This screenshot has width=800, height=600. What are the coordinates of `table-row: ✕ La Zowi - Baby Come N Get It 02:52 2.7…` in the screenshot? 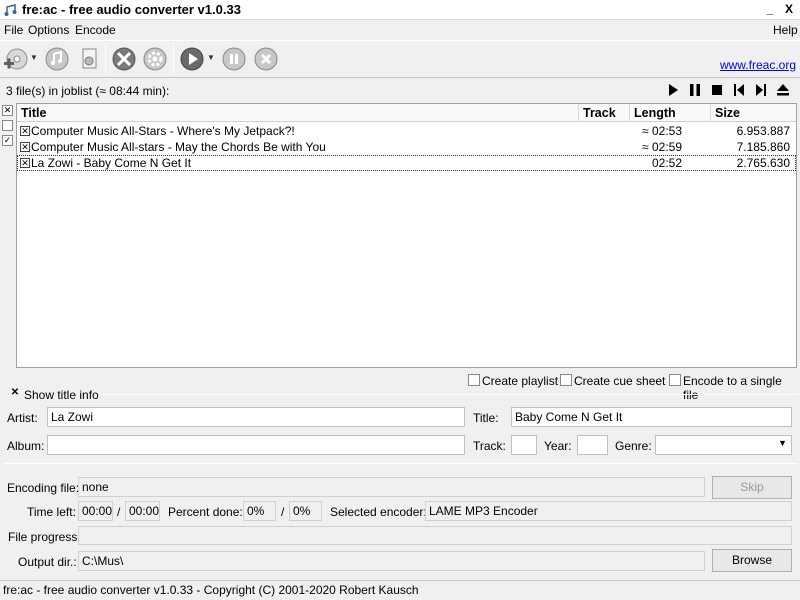 It's located at (406, 163).